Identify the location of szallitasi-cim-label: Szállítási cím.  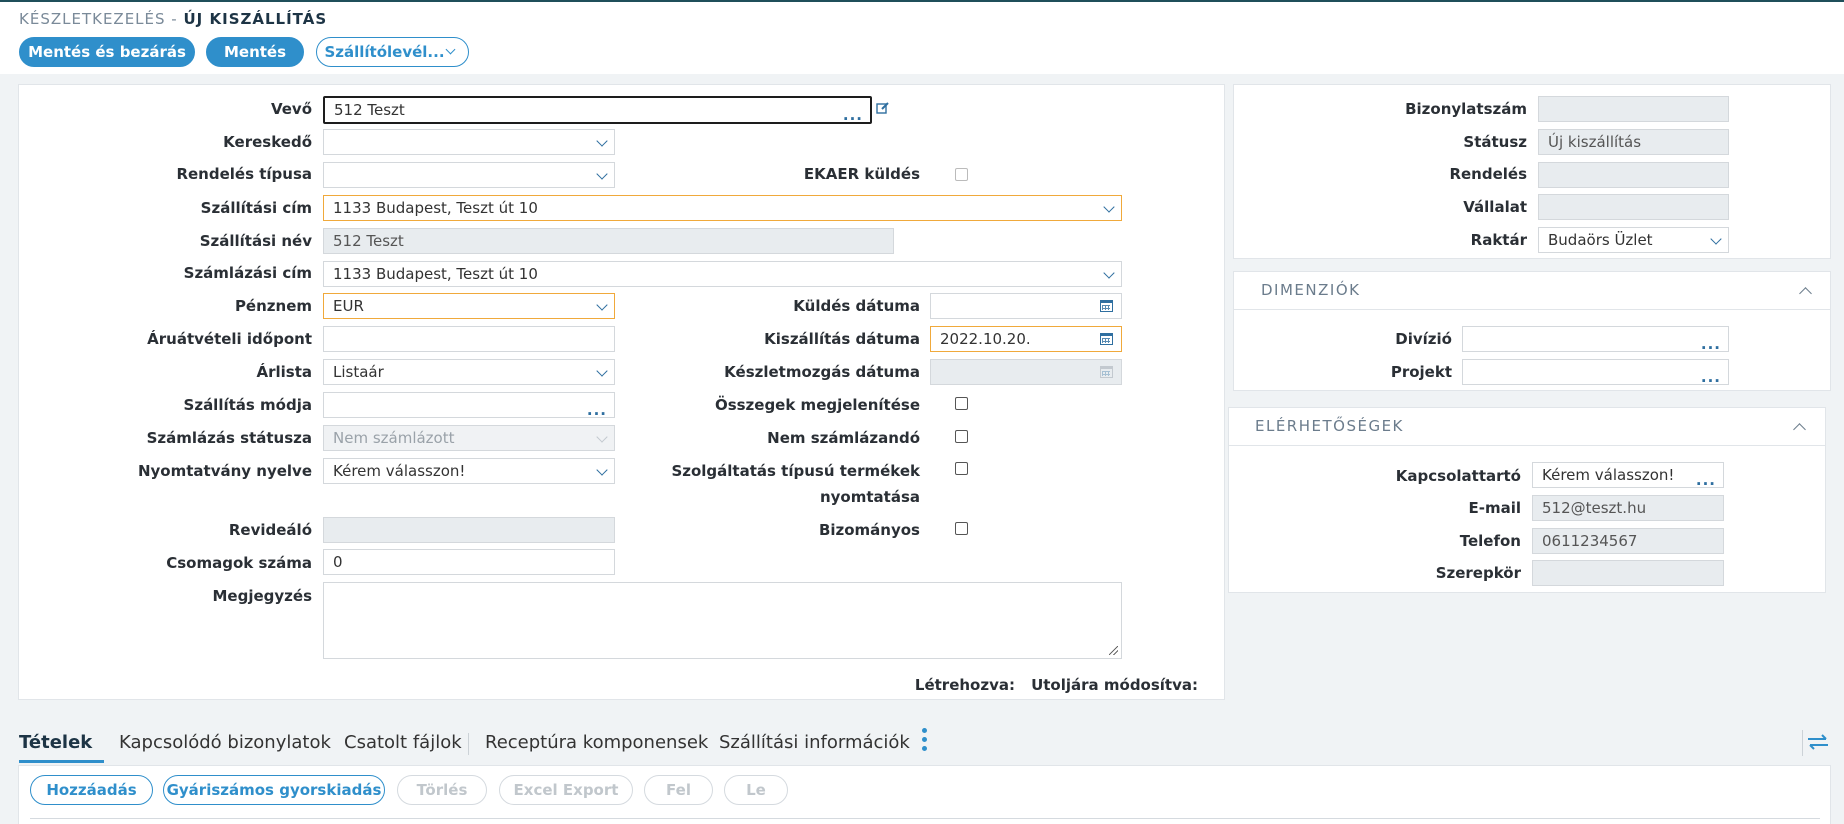
(256, 208).